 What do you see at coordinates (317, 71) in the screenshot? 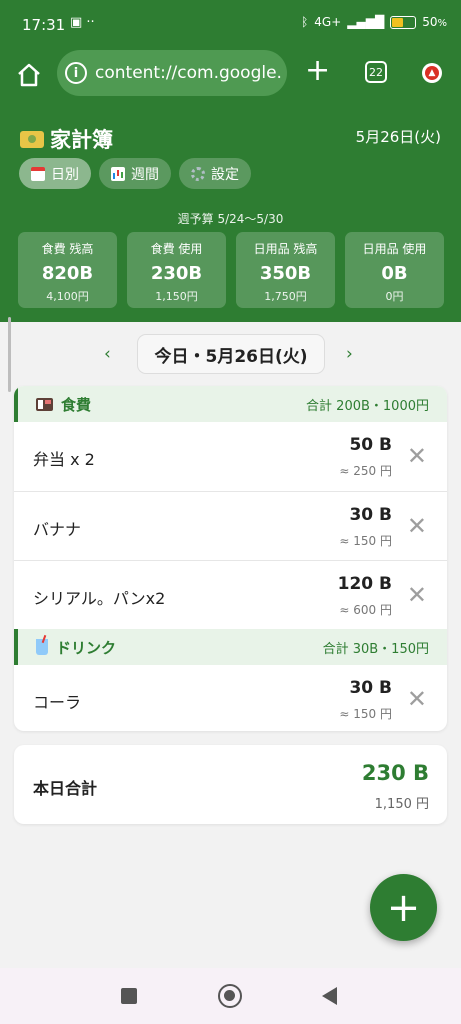
I see `new-tab-button: +` at bounding box center [317, 71].